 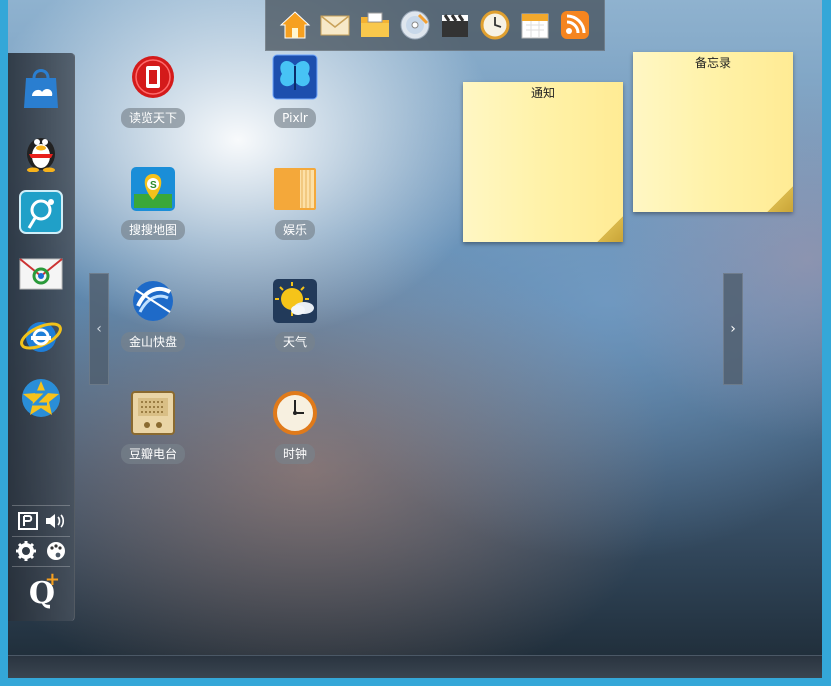 I want to click on rss-icon, so click(x=575, y=25).